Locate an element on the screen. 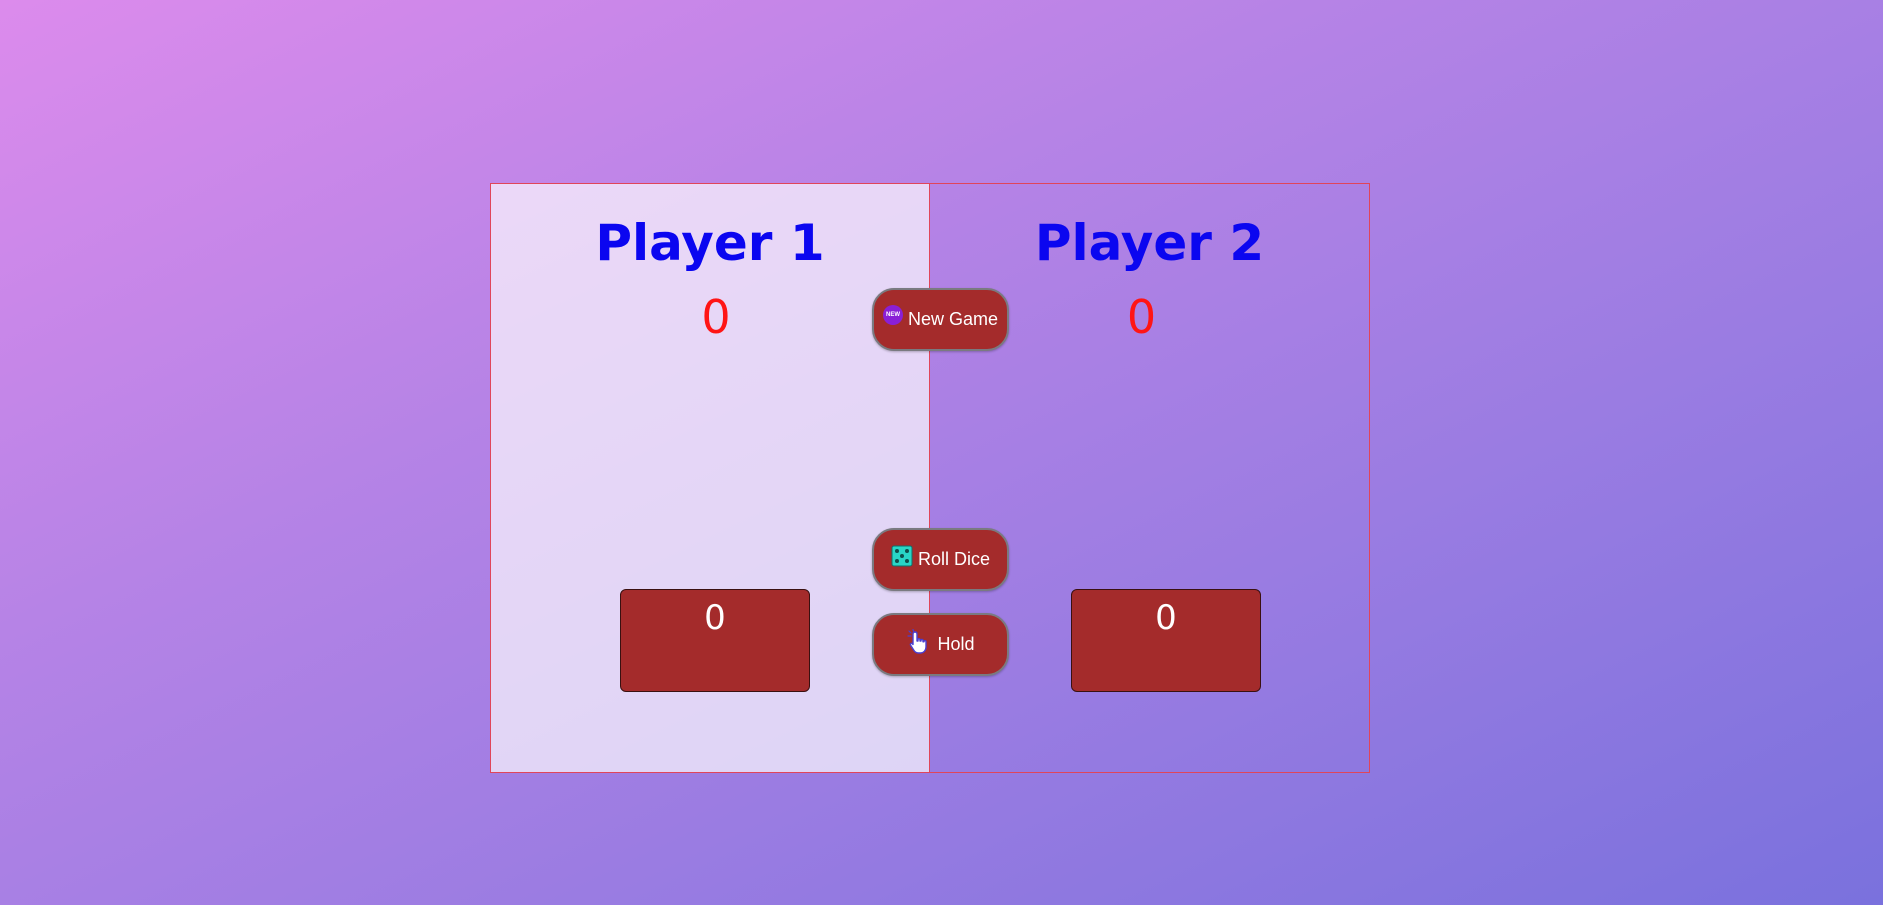 The image size is (1883, 905). player-1-total-score: 0 is located at coordinates (716, 317).